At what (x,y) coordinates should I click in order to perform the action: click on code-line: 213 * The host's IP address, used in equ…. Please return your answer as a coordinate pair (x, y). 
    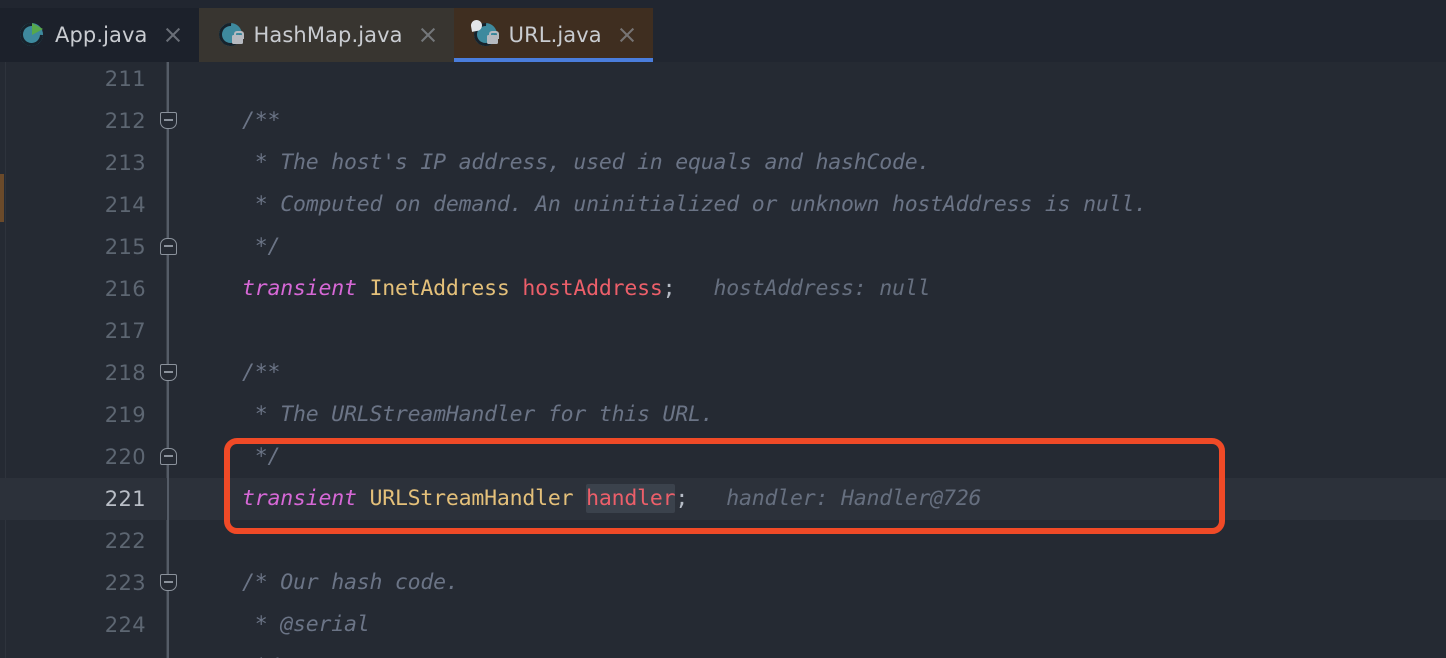
    Looking at the image, I should click on (723, 163).